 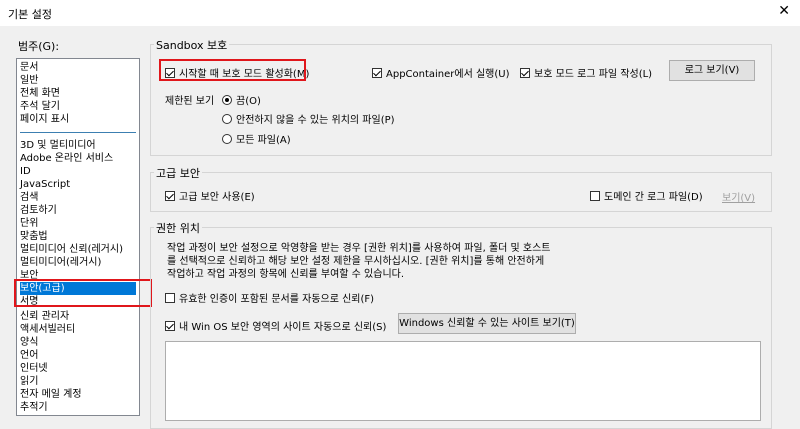 I want to click on sandbox-title: Sandbox 보호, so click(x=192, y=45).